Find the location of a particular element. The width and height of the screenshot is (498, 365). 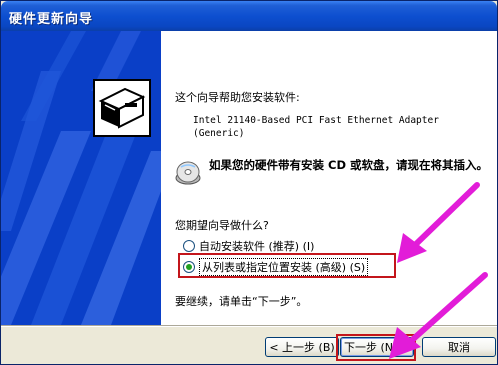

title-bar: 硬件更新向导 is located at coordinates (249, 16).